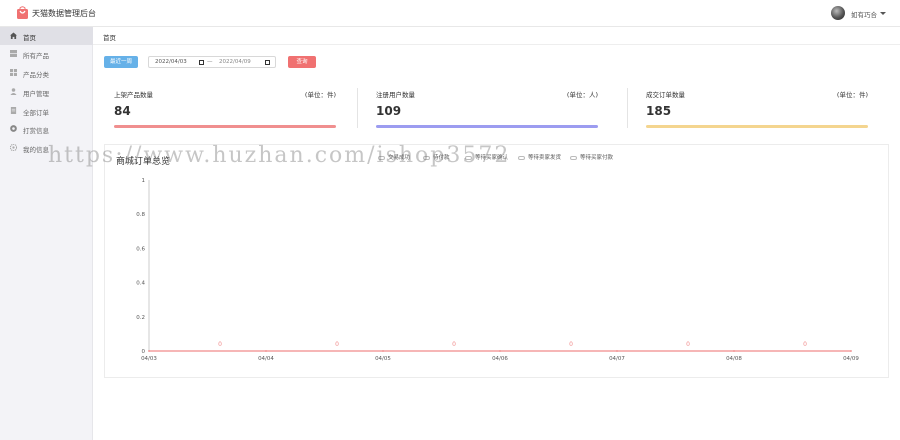 The image size is (900, 440). What do you see at coordinates (46, 36) in the screenshot?
I see `sidebar-item-home: 首页` at bounding box center [46, 36].